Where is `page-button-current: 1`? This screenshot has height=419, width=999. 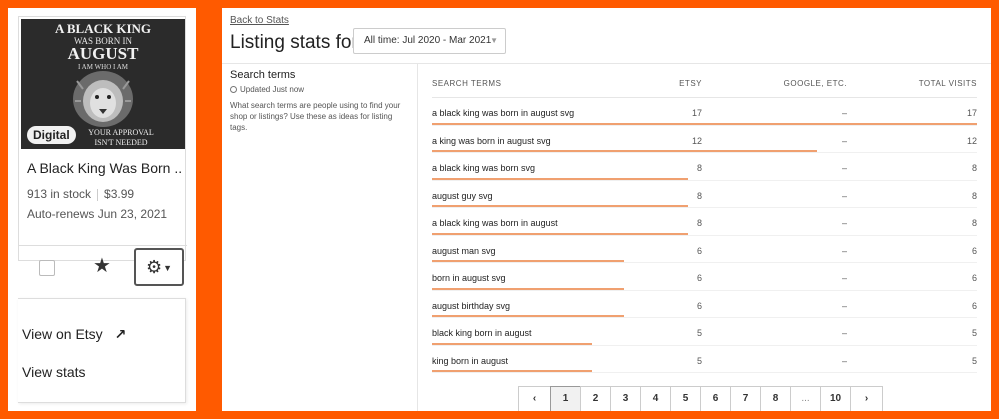
page-button-current: 1 is located at coordinates (565, 398).